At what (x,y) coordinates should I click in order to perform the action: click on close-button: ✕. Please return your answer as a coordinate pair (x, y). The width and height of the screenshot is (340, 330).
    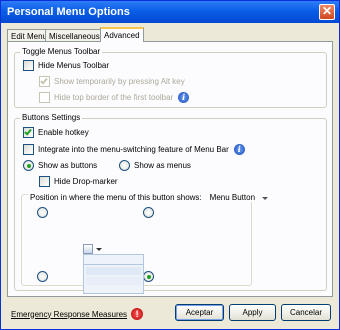
    Looking at the image, I should click on (327, 12).